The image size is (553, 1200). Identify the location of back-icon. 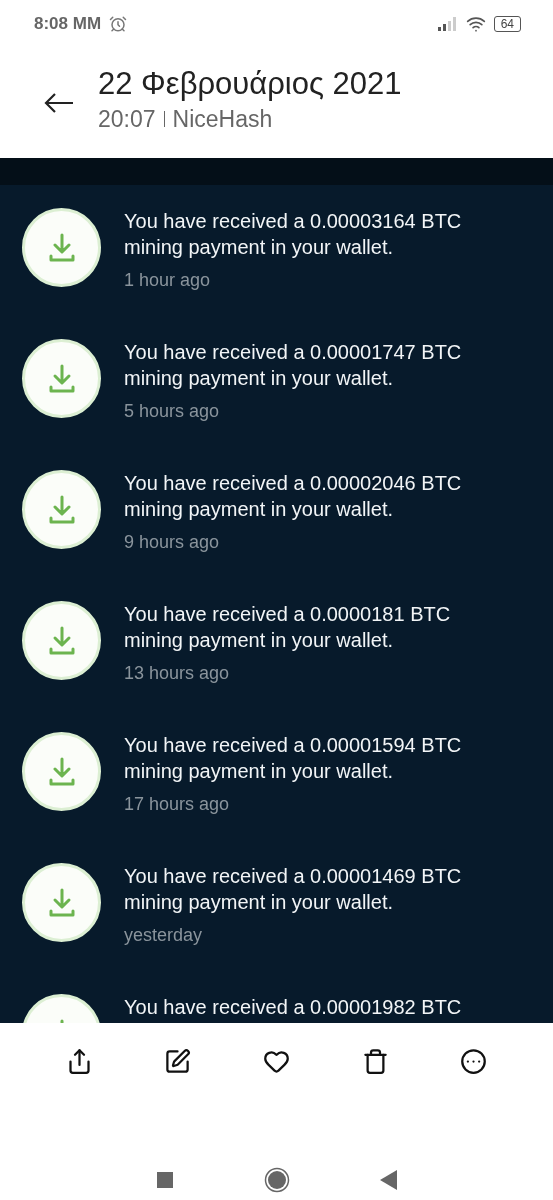
(388, 1180).